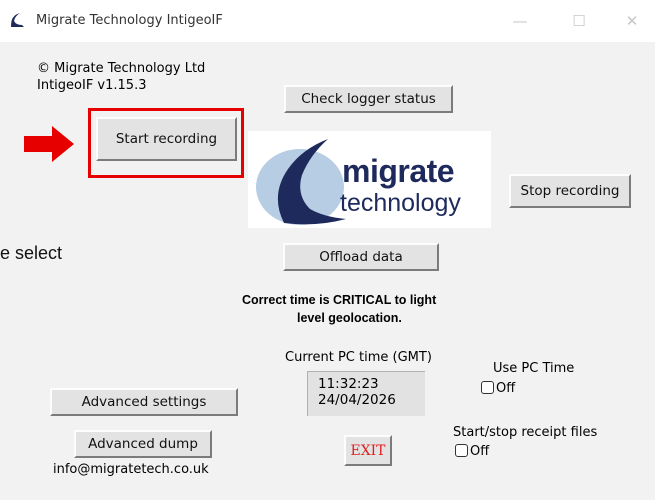 The image size is (655, 500). What do you see at coordinates (49, 144) in the screenshot?
I see `red-arrow-icon` at bounding box center [49, 144].